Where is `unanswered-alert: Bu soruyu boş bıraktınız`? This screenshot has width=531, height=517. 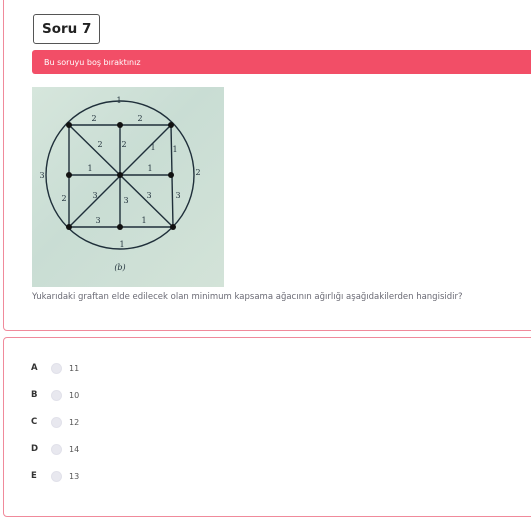 unanswered-alert: Bu soruyu boş bıraktınız is located at coordinates (281, 62).